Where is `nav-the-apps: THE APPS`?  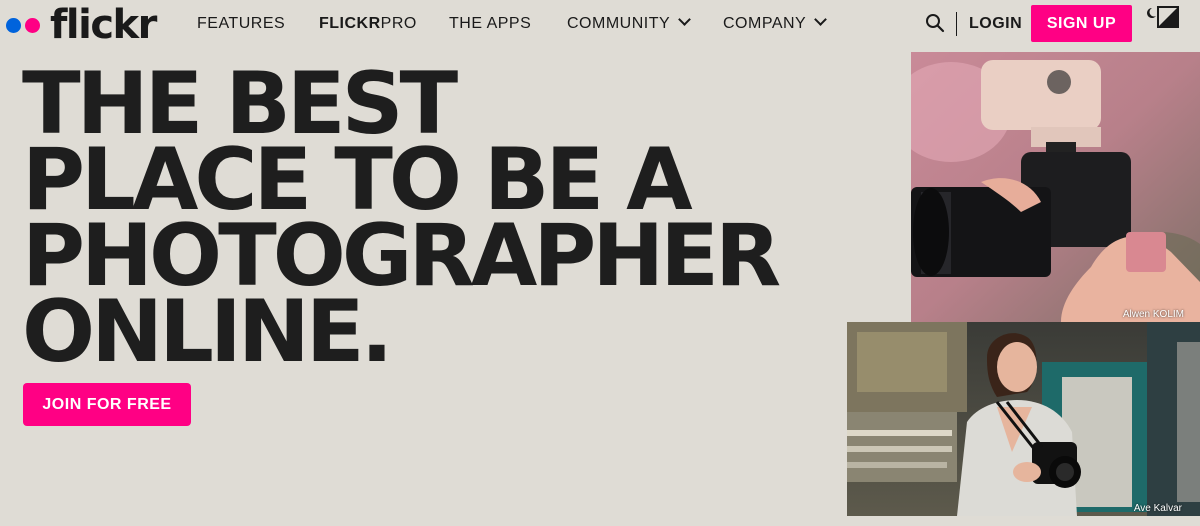
nav-the-apps: THE APPS is located at coordinates (490, 24).